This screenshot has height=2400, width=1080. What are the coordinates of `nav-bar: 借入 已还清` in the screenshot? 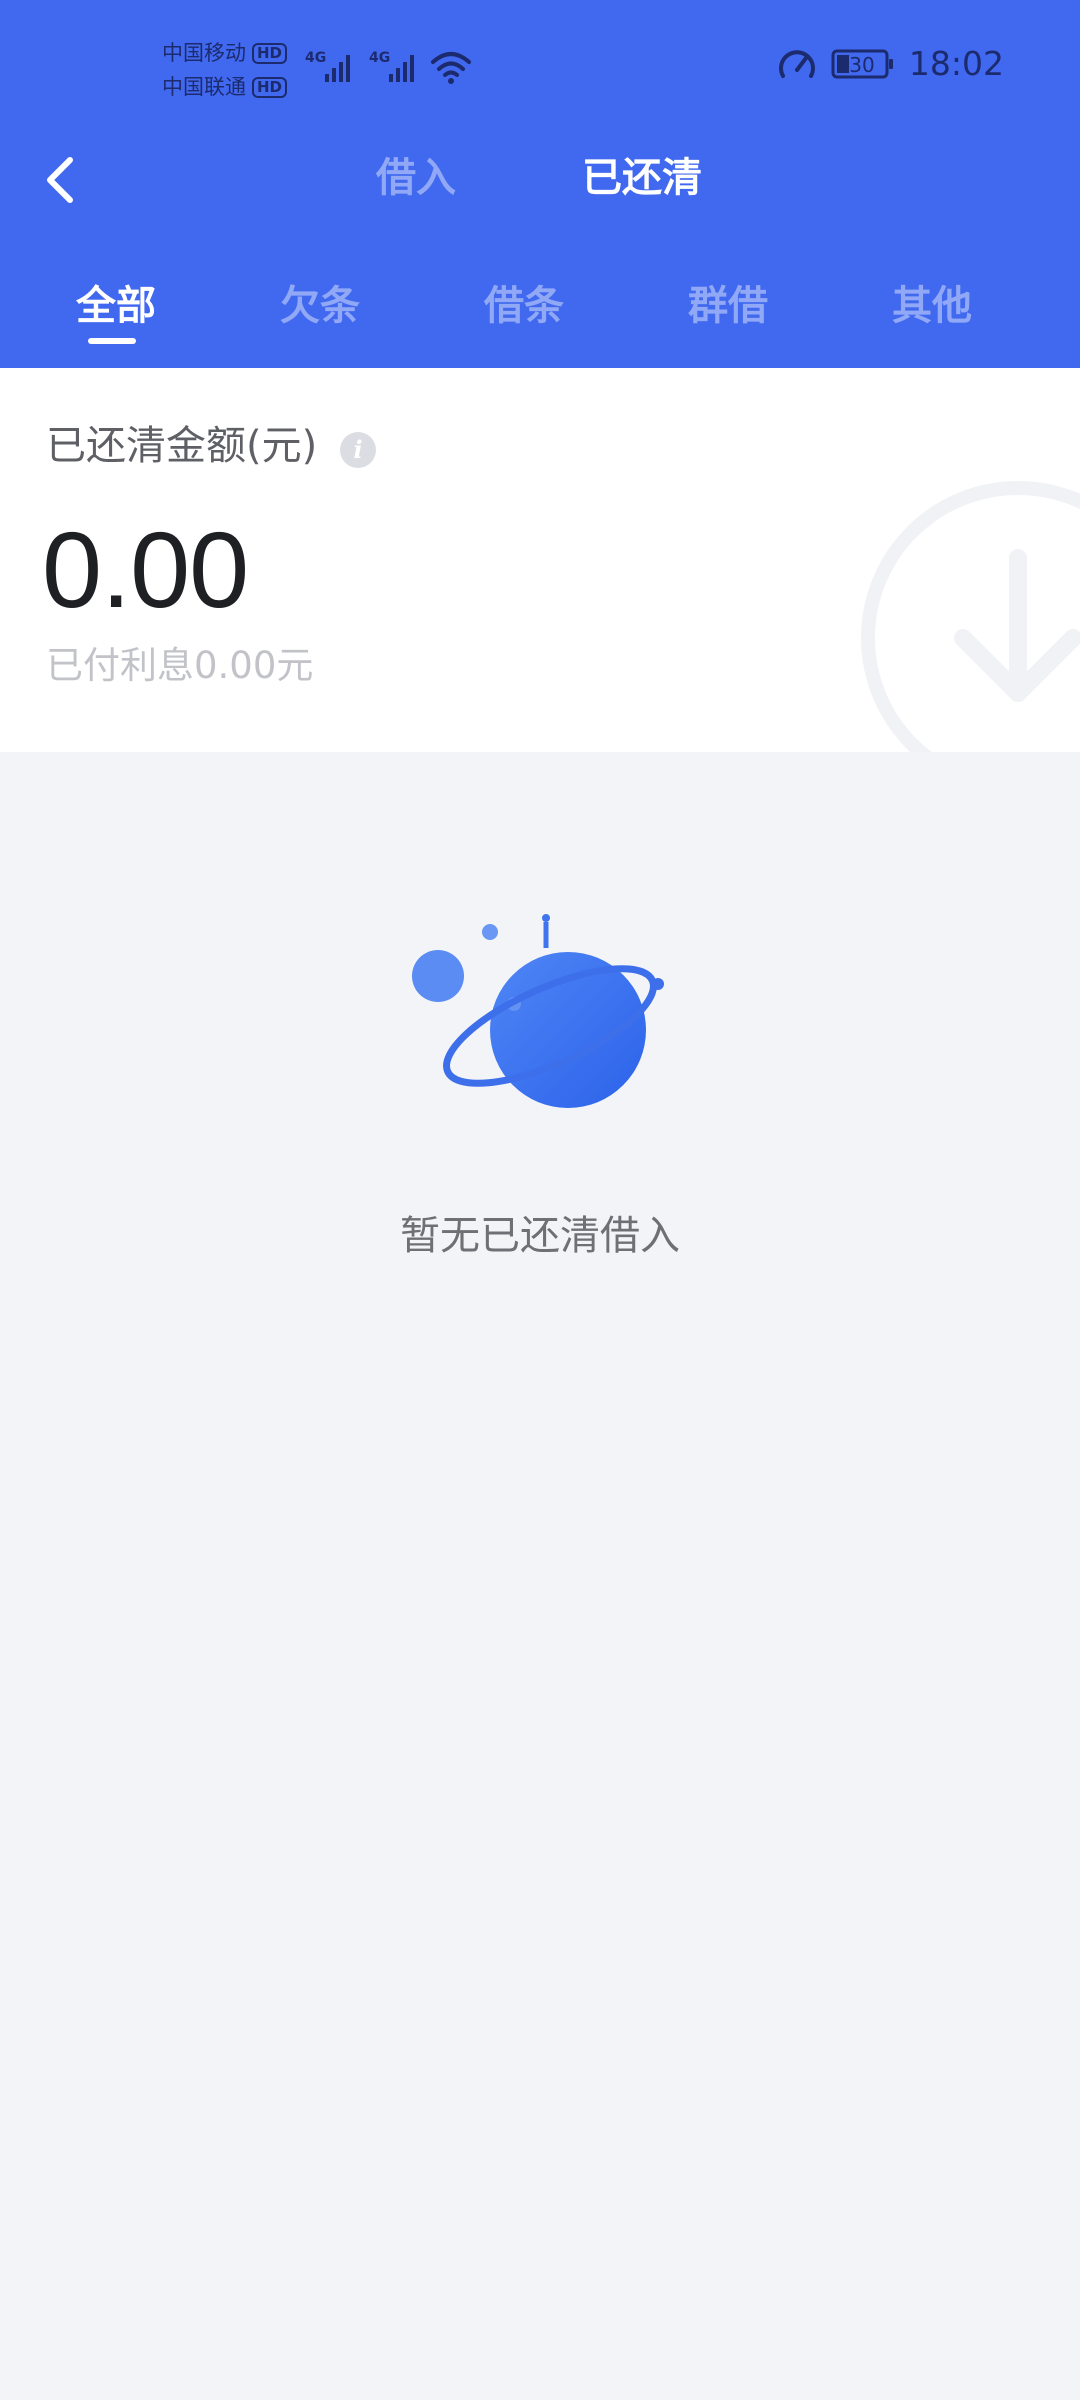 It's located at (540, 180).